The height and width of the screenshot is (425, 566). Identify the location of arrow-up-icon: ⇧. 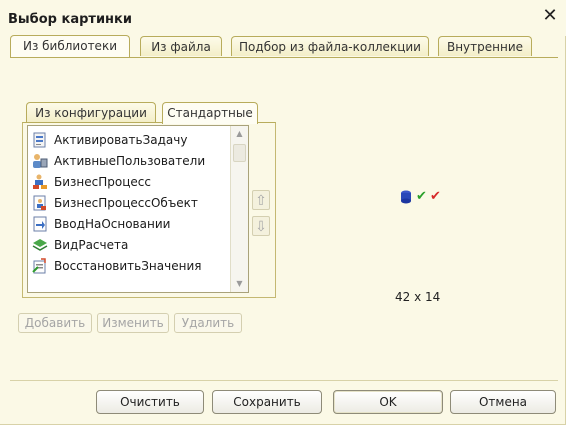
(261, 201).